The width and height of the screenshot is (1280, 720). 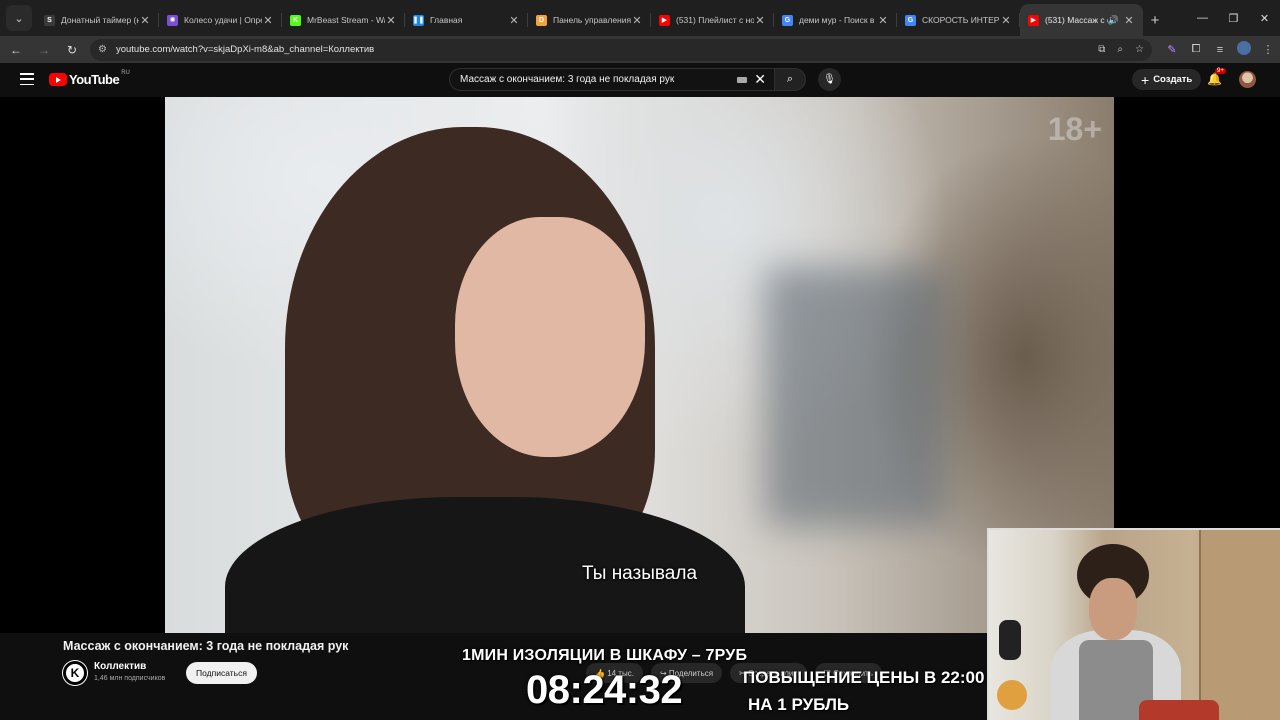 I want to click on video-subtitle: Ты называла, so click(x=639, y=573).